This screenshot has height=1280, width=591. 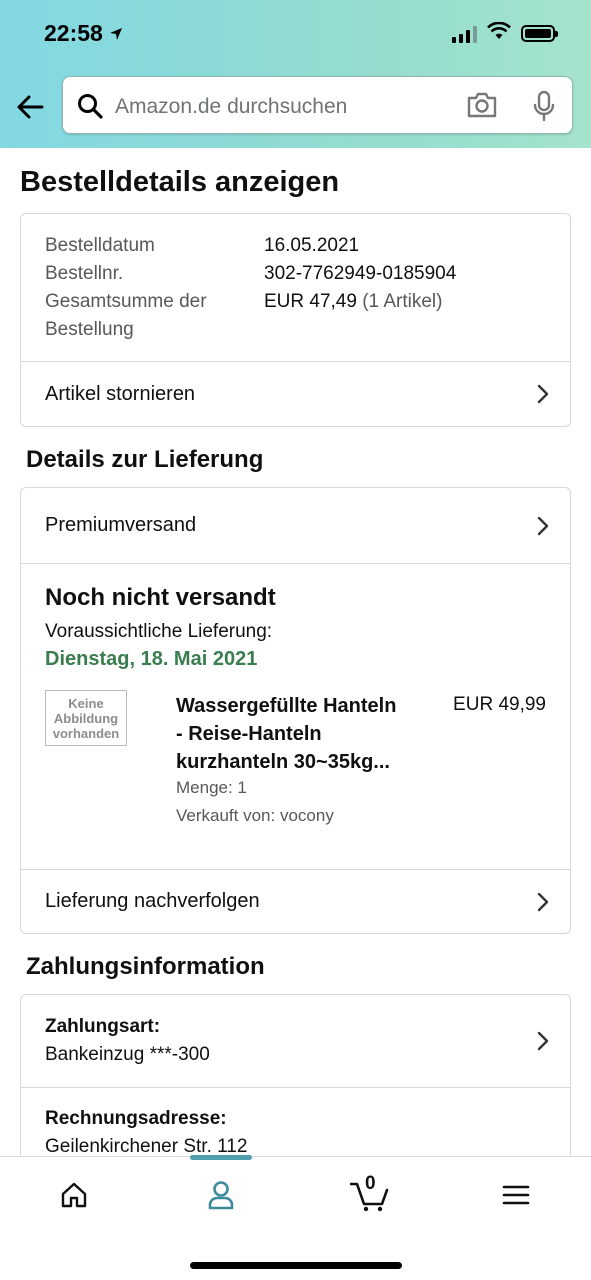 What do you see at coordinates (121, 525) in the screenshot?
I see `shipping-method-label: Premiumversand` at bounding box center [121, 525].